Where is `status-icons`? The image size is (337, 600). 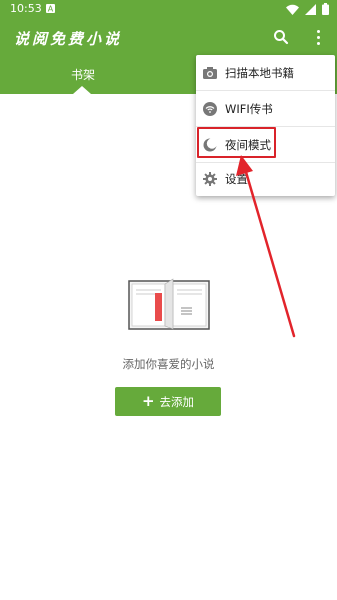
status-icons is located at coordinates (307, 9).